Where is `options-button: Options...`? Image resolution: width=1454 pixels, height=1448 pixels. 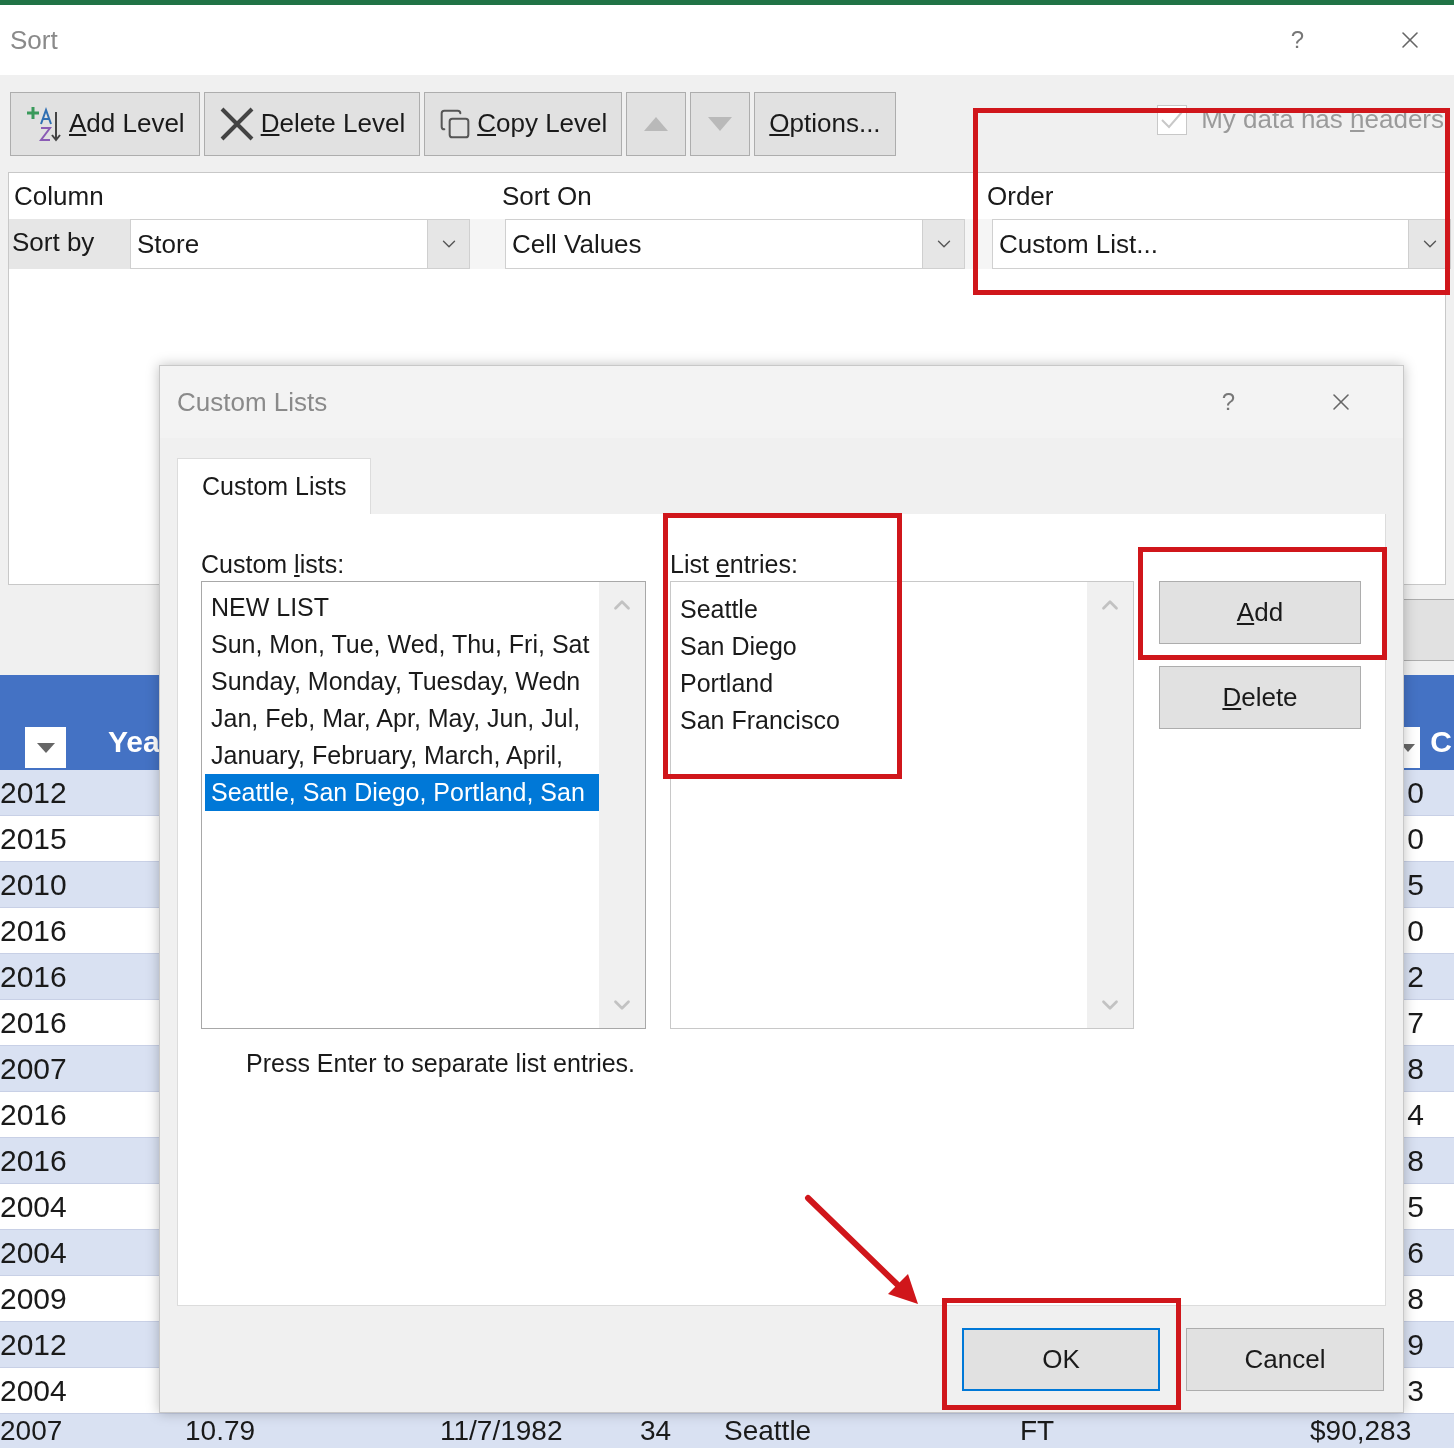 options-button: Options... is located at coordinates (825, 123).